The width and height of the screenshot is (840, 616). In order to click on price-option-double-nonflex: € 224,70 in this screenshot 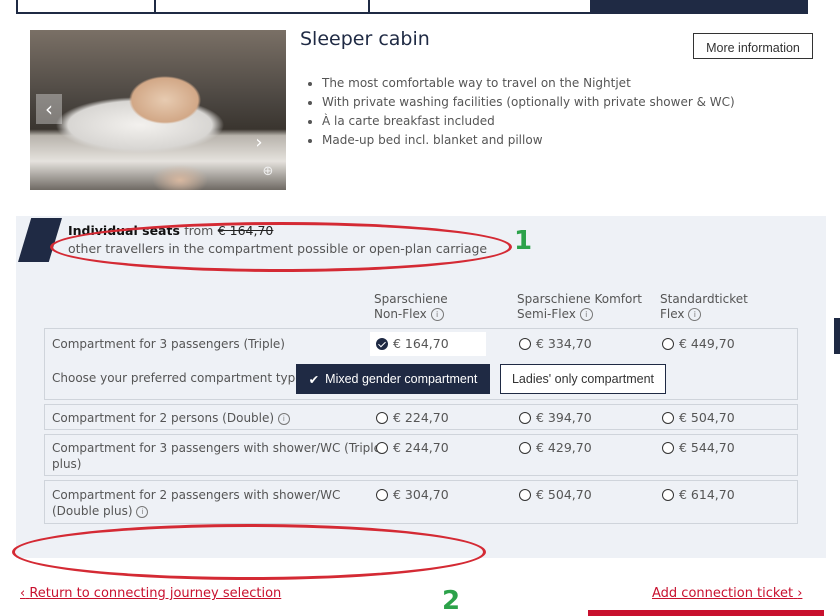, I will do `click(412, 417)`.